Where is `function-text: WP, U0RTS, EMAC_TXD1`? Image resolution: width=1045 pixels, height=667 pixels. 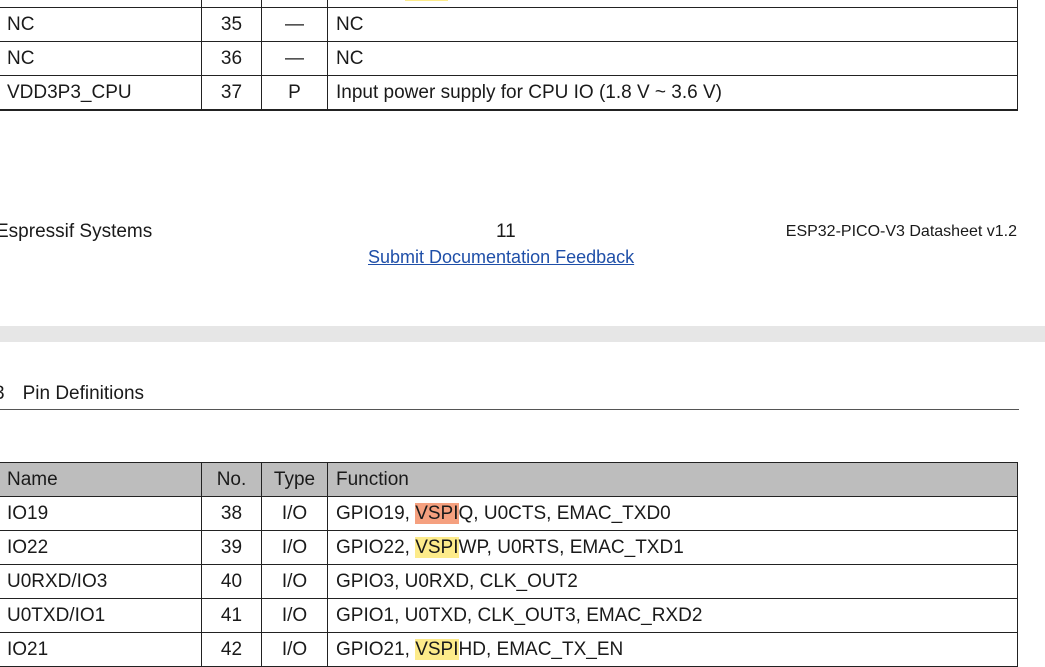
function-text: WP, U0RTS, EMAC_TXD1 is located at coordinates (571, 547).